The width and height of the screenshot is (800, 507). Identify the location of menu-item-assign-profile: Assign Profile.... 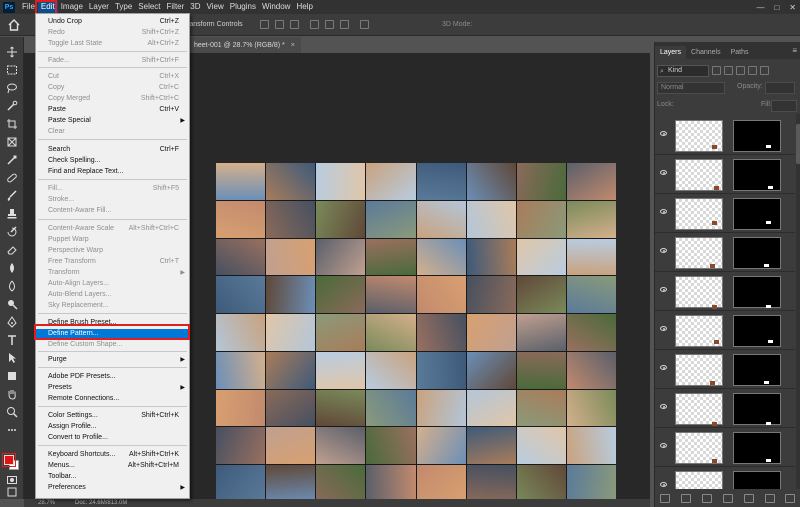
(112, 427).